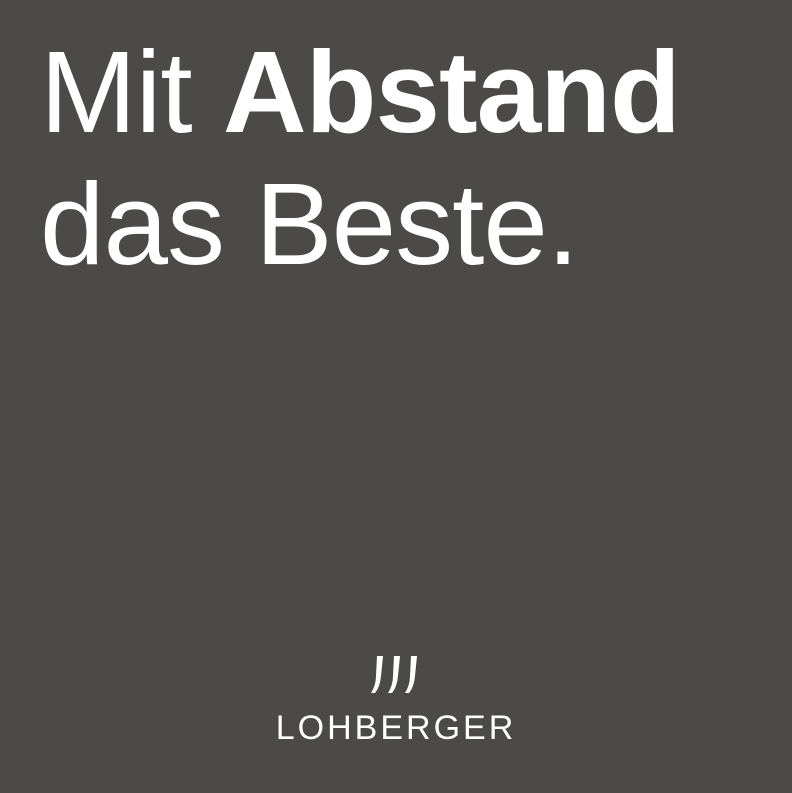  I want to click on headline-word-mit: Mit, so click(116, 92).